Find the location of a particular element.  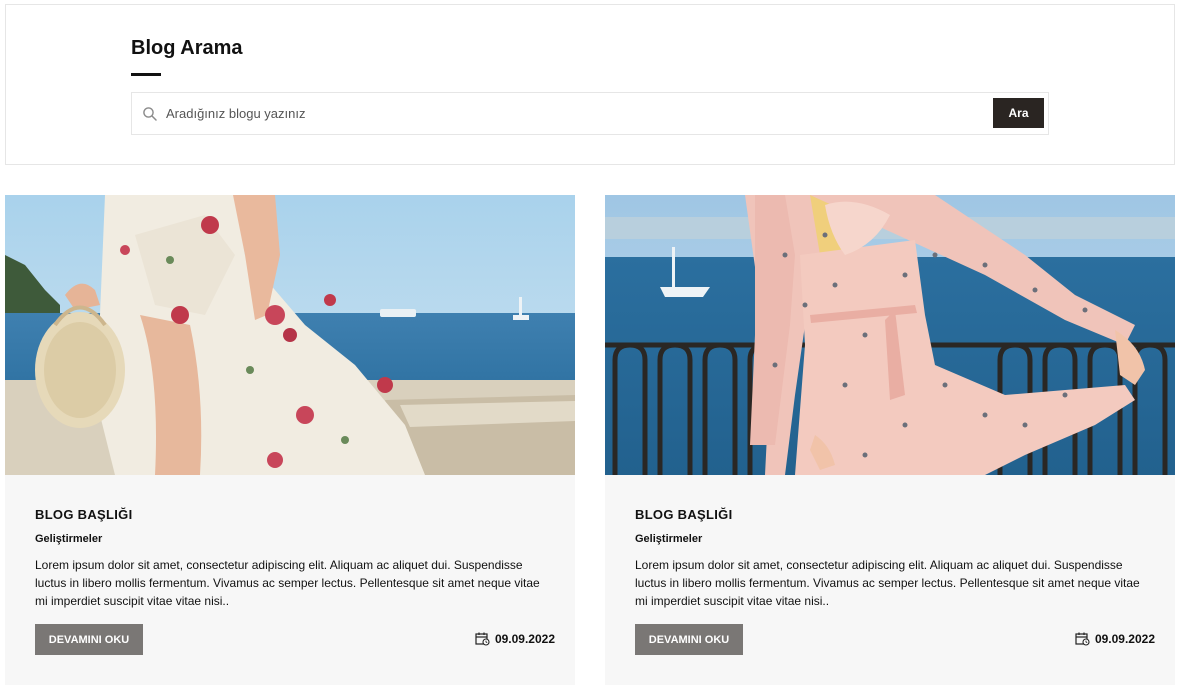

search-input is located at coordinates (576, 113).